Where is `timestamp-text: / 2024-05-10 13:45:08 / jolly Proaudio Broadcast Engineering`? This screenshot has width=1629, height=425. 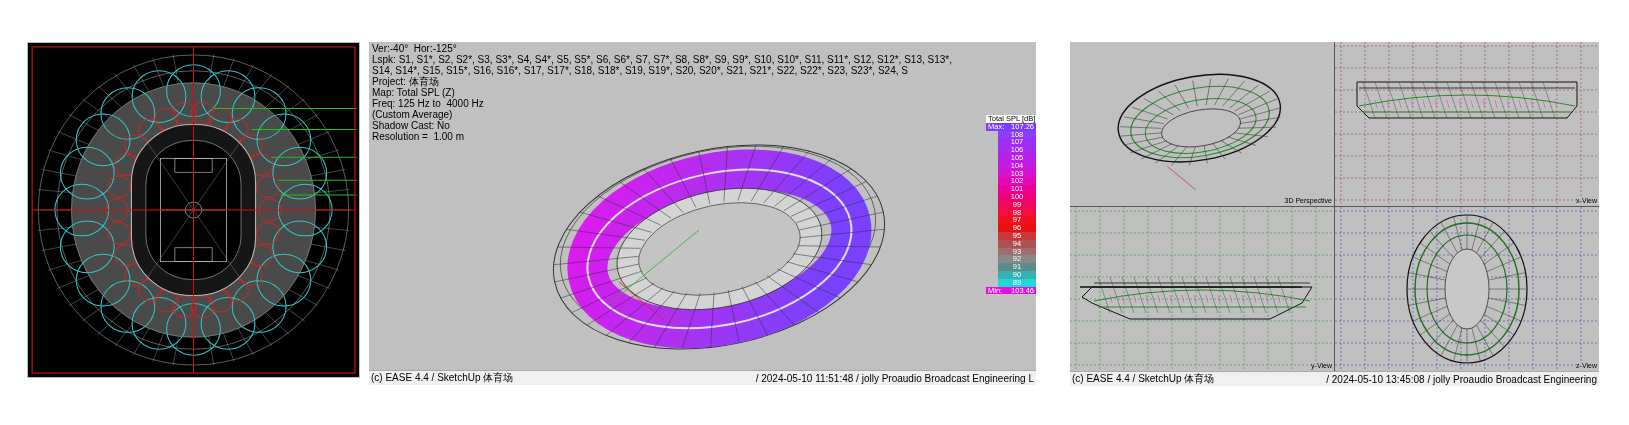
timestamp-text: / 2024-05-10 13:45:08 / jolly Proaudio Broadcast Engineering is located at coordinates (1461, 379).